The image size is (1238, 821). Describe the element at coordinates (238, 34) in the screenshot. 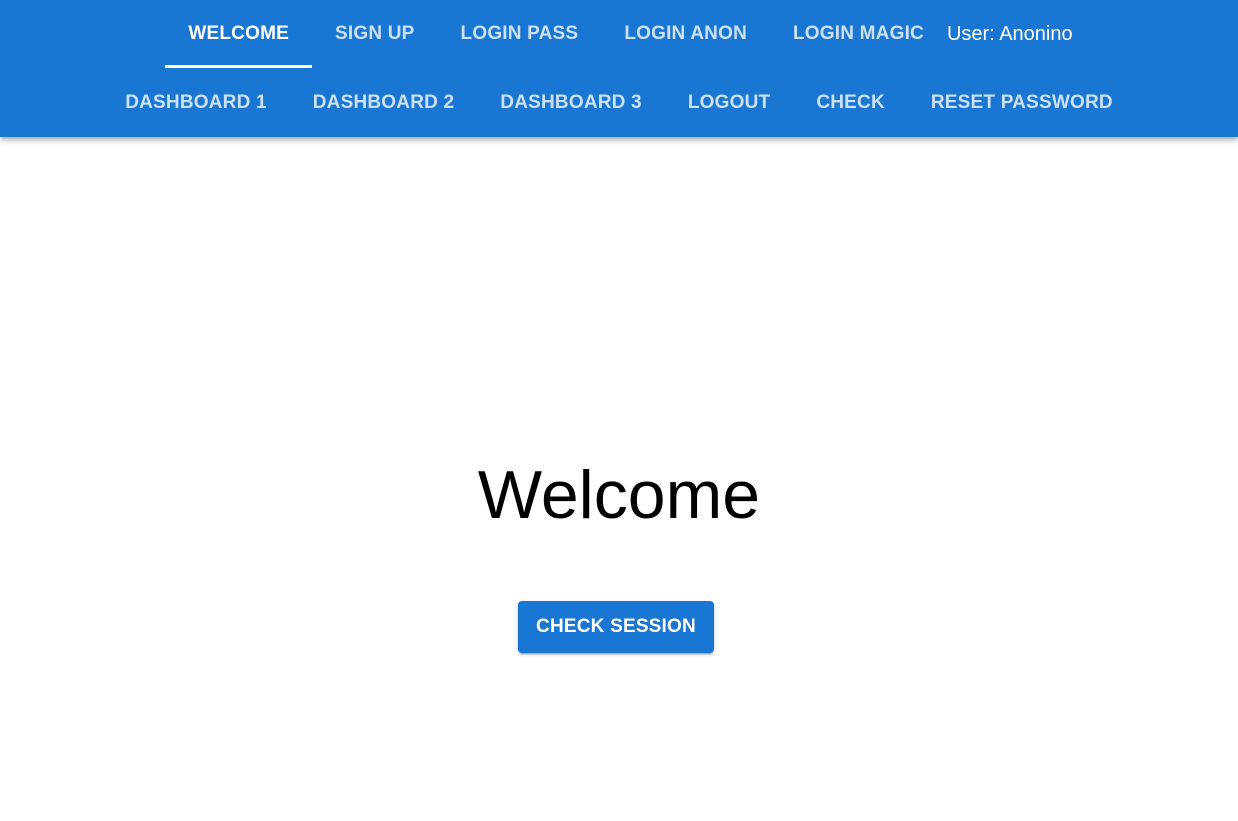

I see `tab-welcome: WELCOME` at that location.